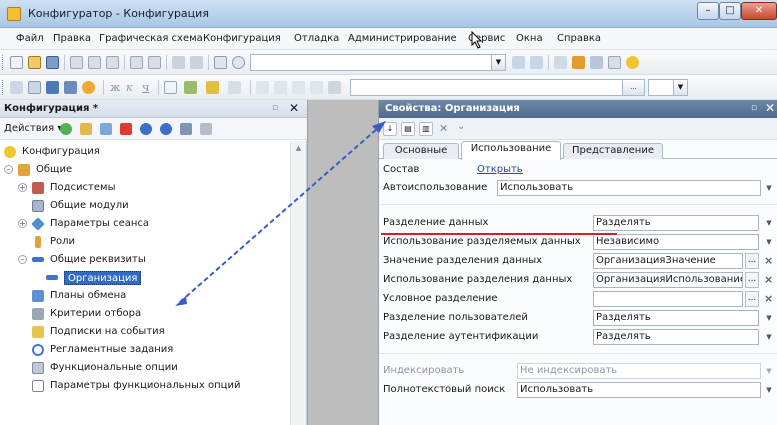  Describe the element at coordinates (596, 62) in the screenshot. I see `syntax-helper-icon` at that location.